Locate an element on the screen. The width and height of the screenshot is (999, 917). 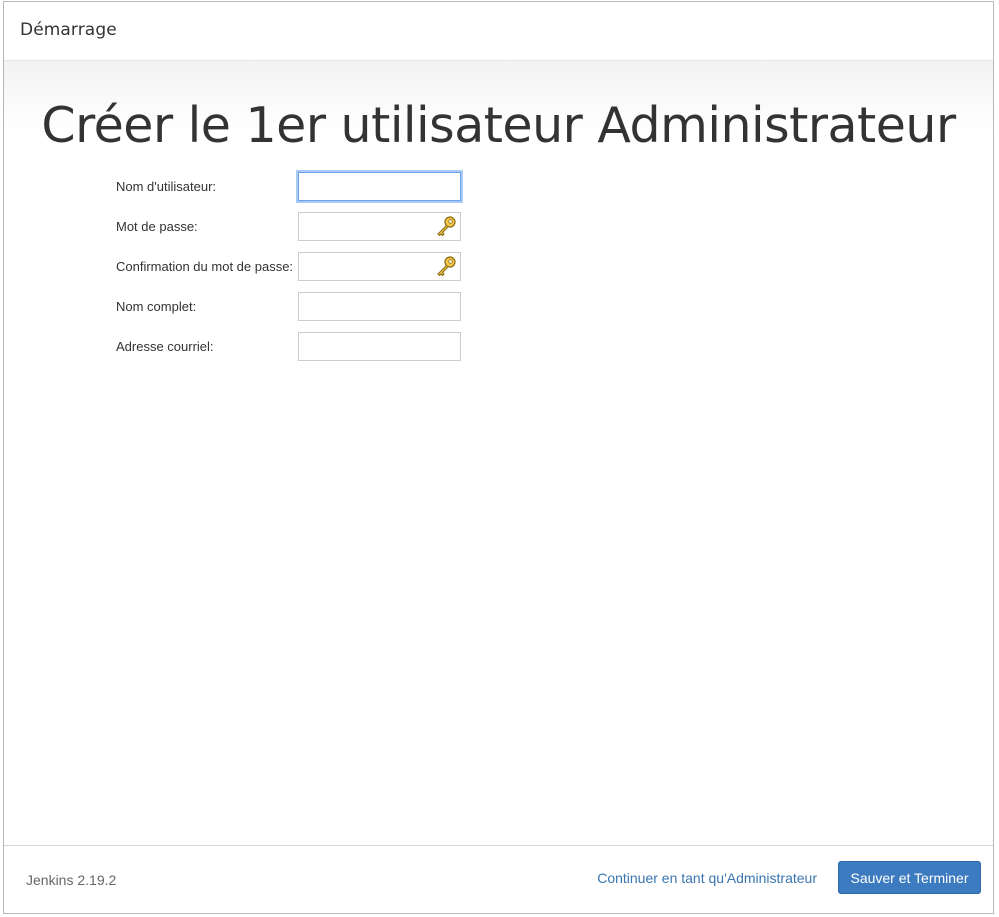
dialog-title: Démarrage is located at coordinates (68, 30).